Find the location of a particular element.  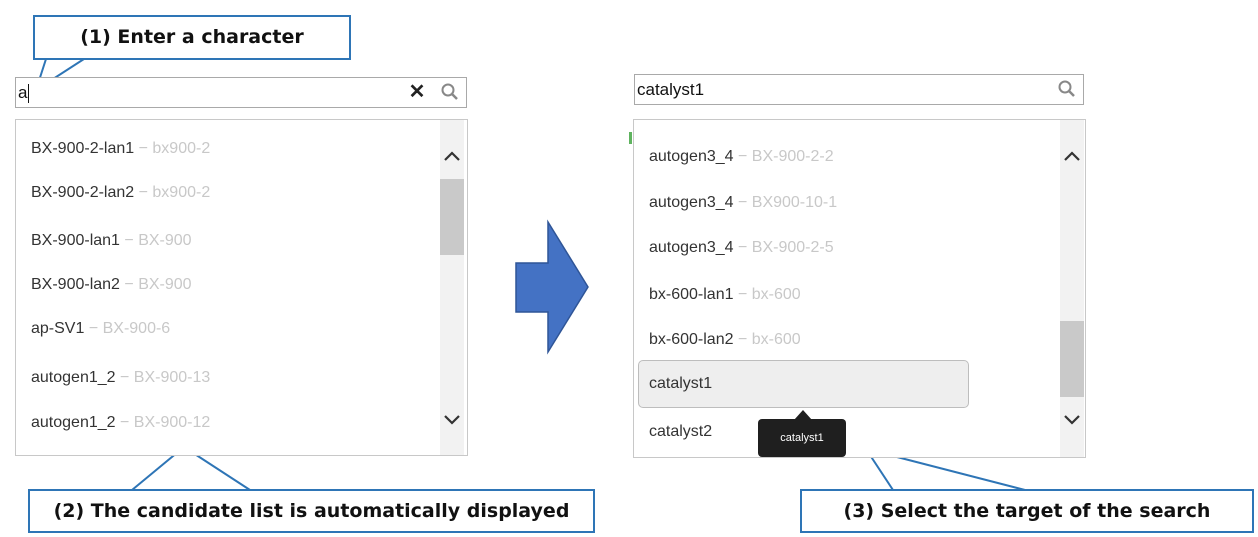

list-item: autogen3_4BX-900-2-5 is located at coordinates (741, 248).